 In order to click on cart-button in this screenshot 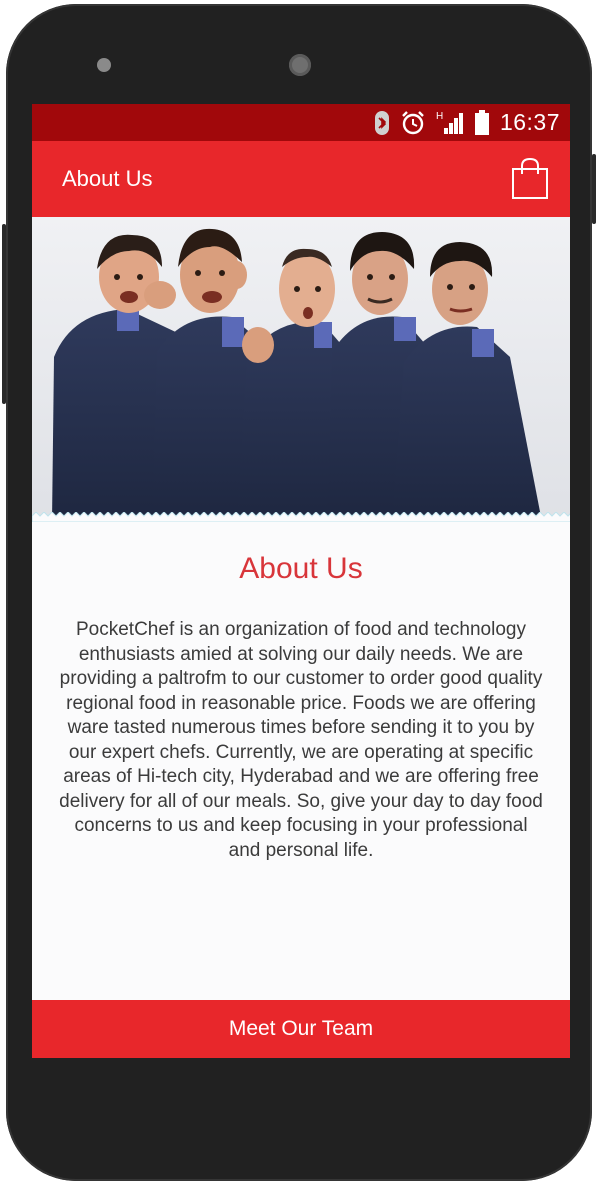, I will do `click(530, 179)`.